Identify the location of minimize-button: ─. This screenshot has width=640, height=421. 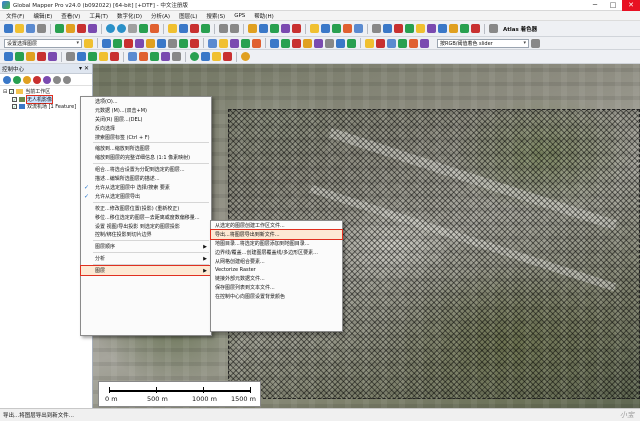
(595, 5).